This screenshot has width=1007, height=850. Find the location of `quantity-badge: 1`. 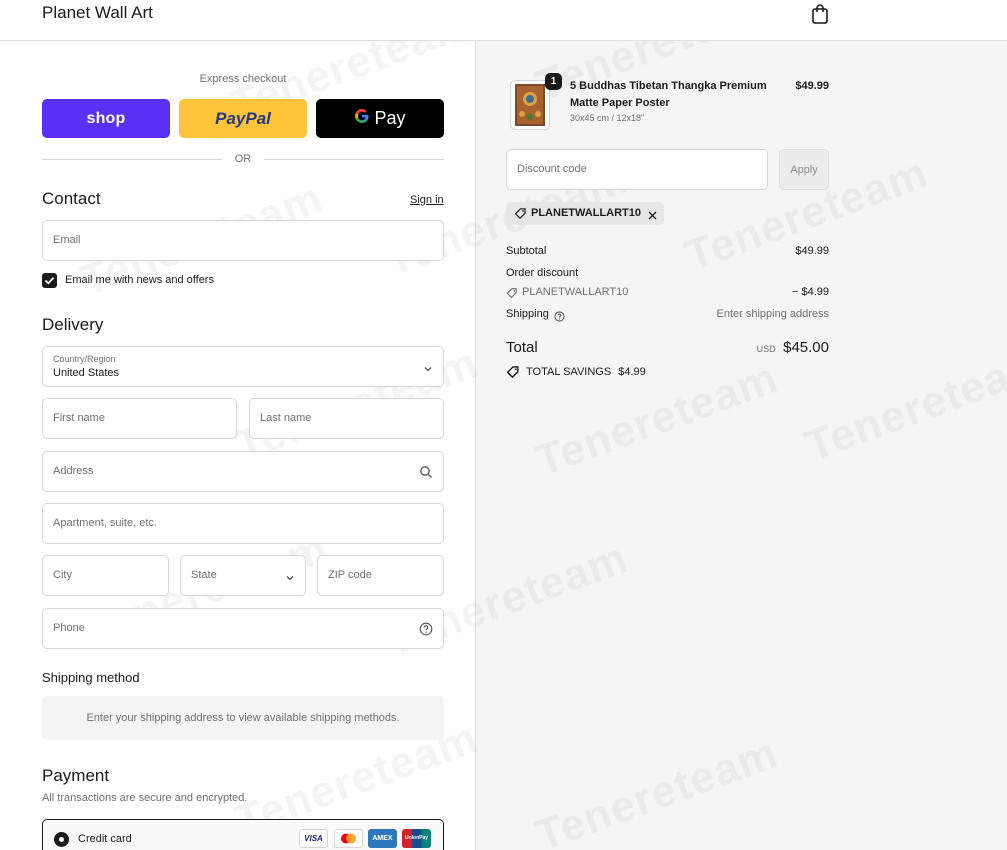

quantity-badge: 1 is located at coordinates (553, 81).